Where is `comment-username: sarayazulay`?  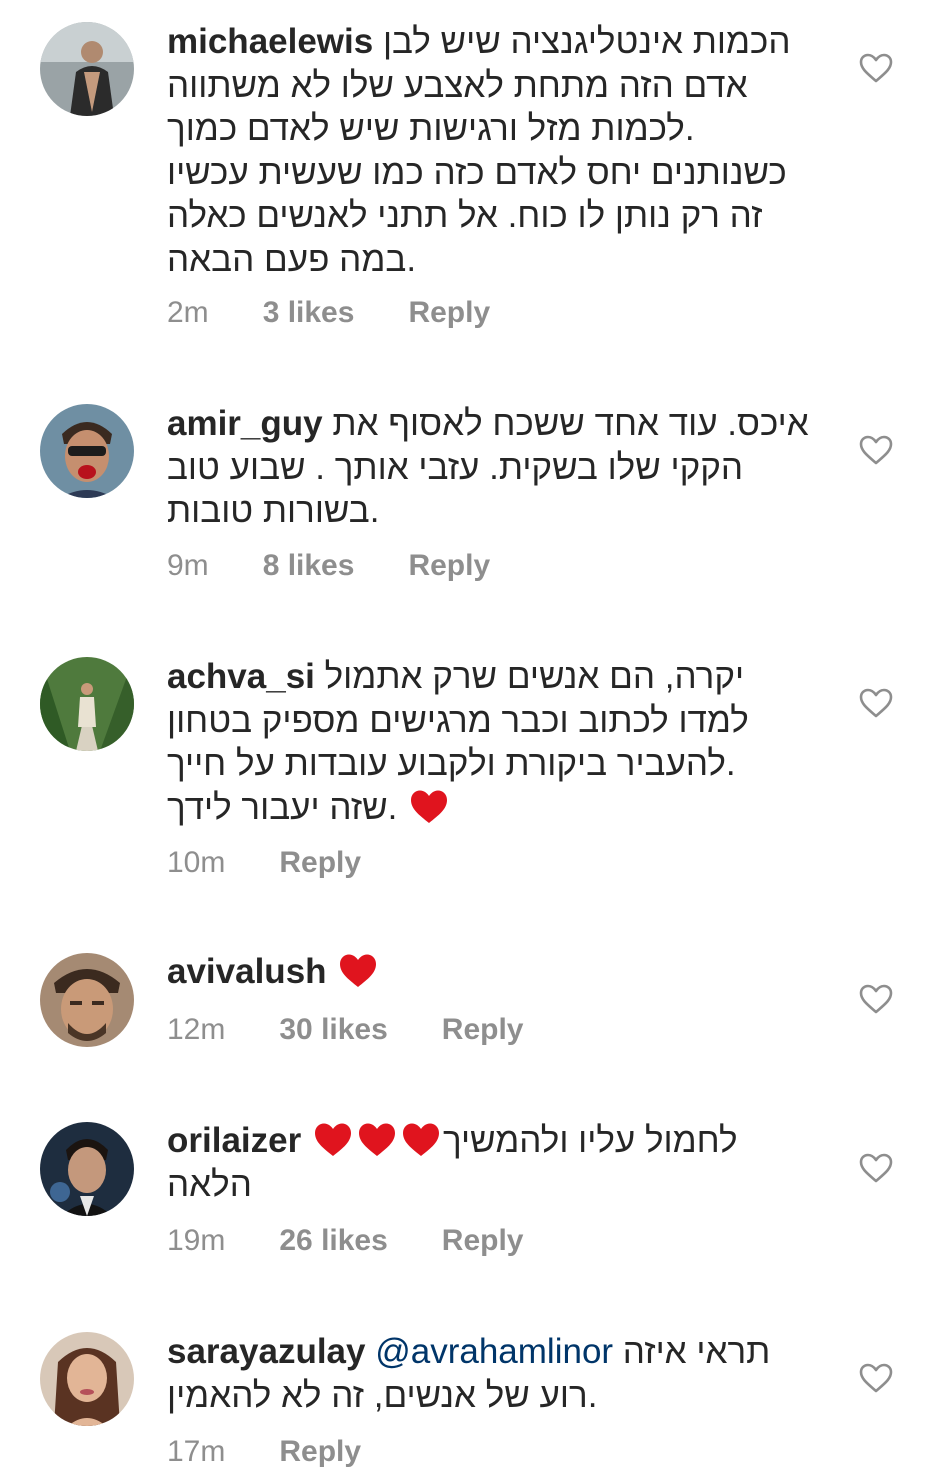 comment-username: sarayazulay is located at coordinates (266, 1351).